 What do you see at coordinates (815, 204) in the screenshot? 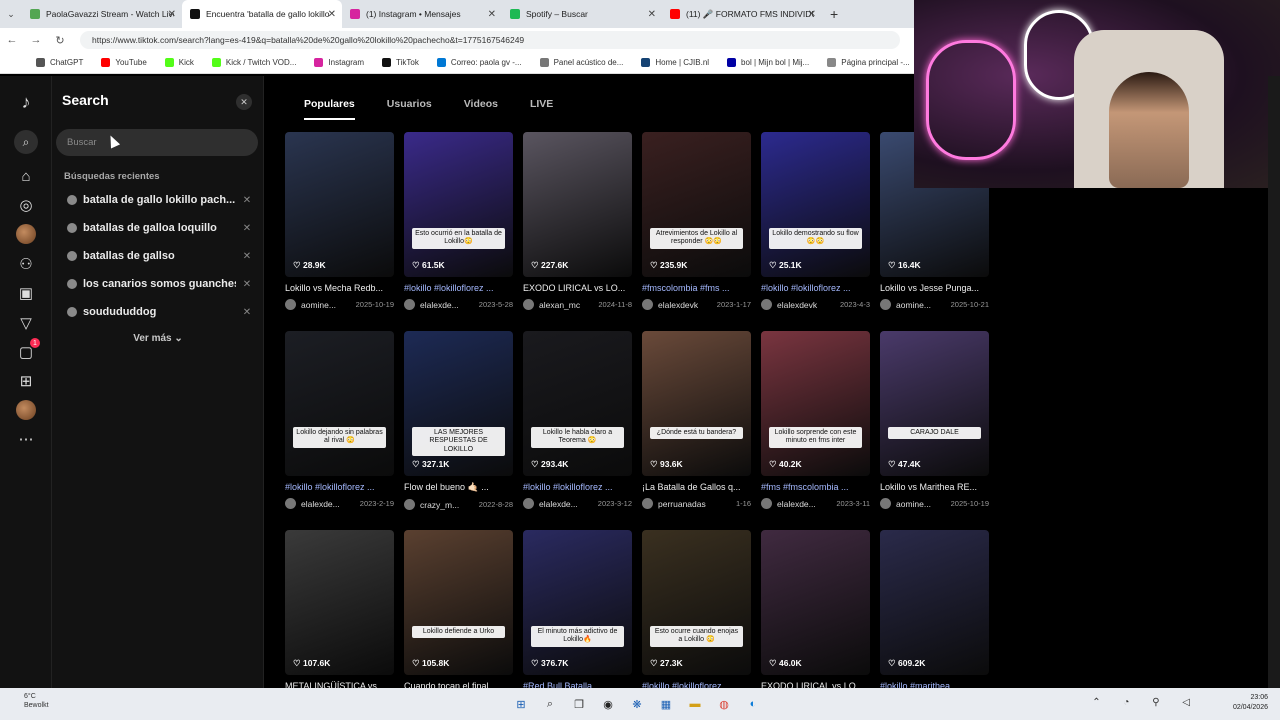
I see `video-thumbnail: Lokillo demostrando su flow😳😳 ♡ 25.1K` at bounding box center [815, 204].